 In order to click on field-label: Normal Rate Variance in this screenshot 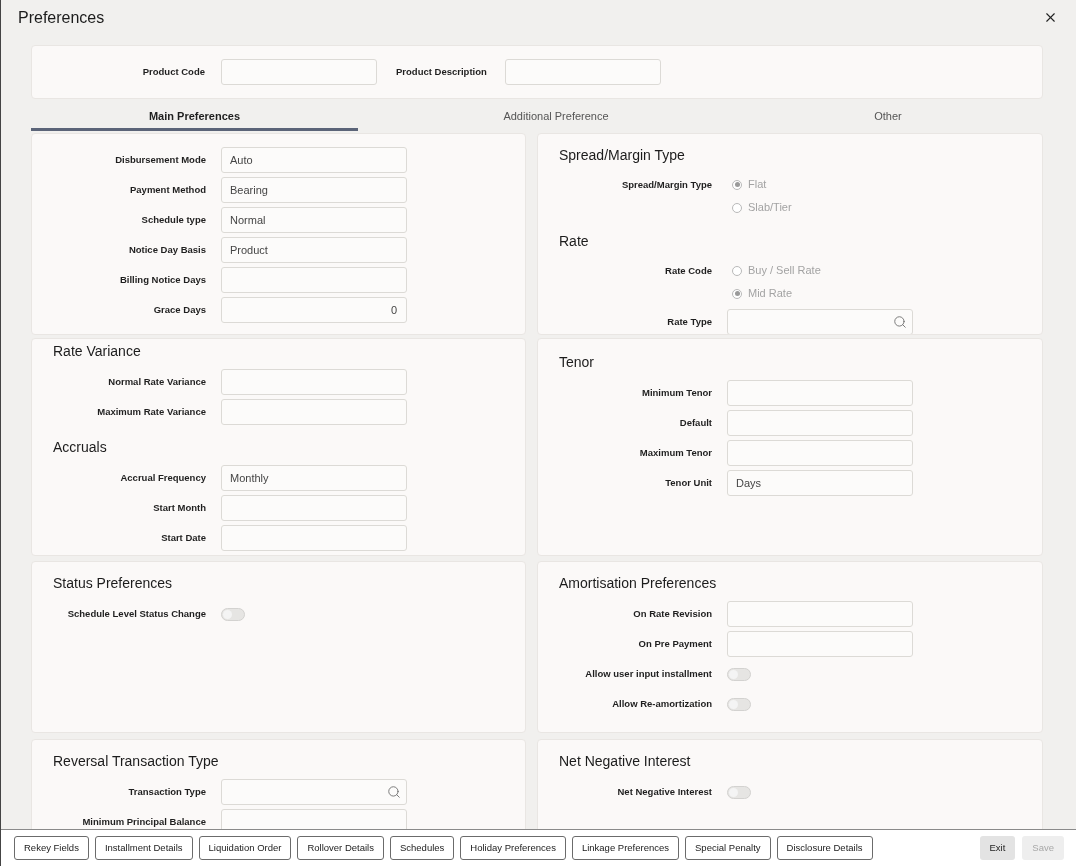, I will do `click(157, 382)`.